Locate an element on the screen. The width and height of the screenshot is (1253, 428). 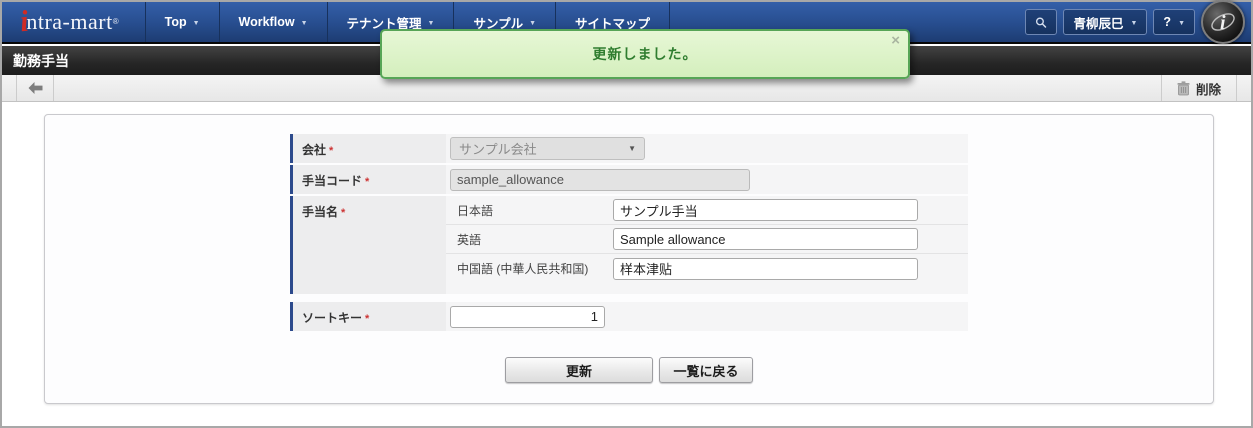
code-label-cell: 手当コード * is located at coordinates (368, 179).